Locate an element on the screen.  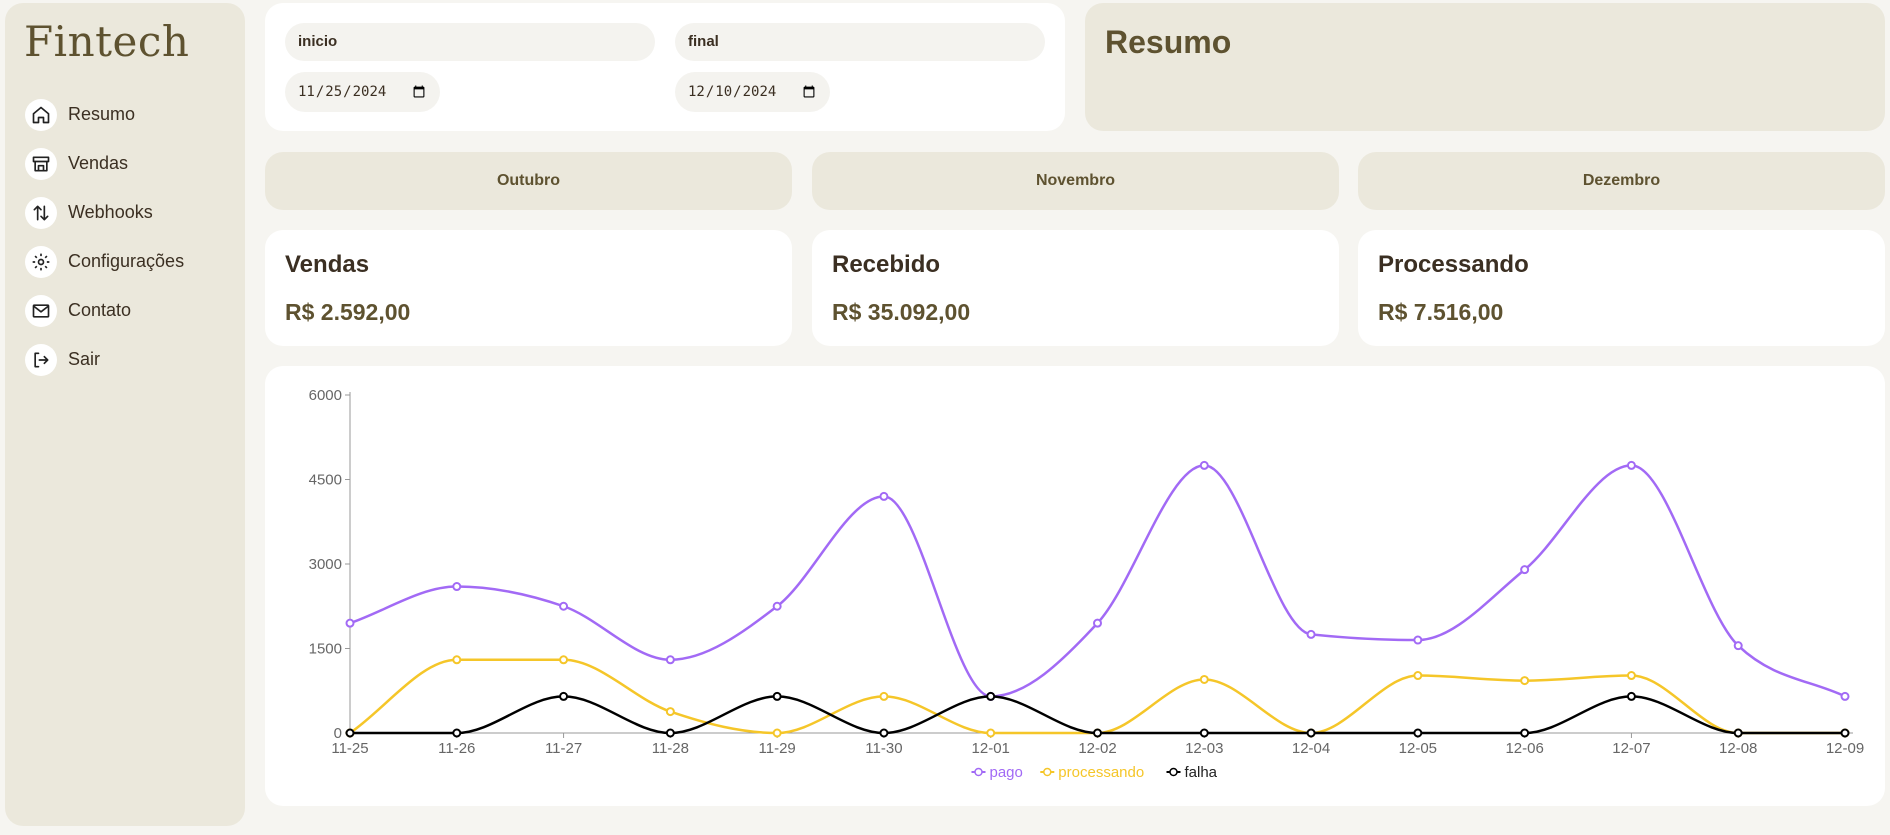
sidebar-item-label: Resumo is located at coordinates (102, 114).